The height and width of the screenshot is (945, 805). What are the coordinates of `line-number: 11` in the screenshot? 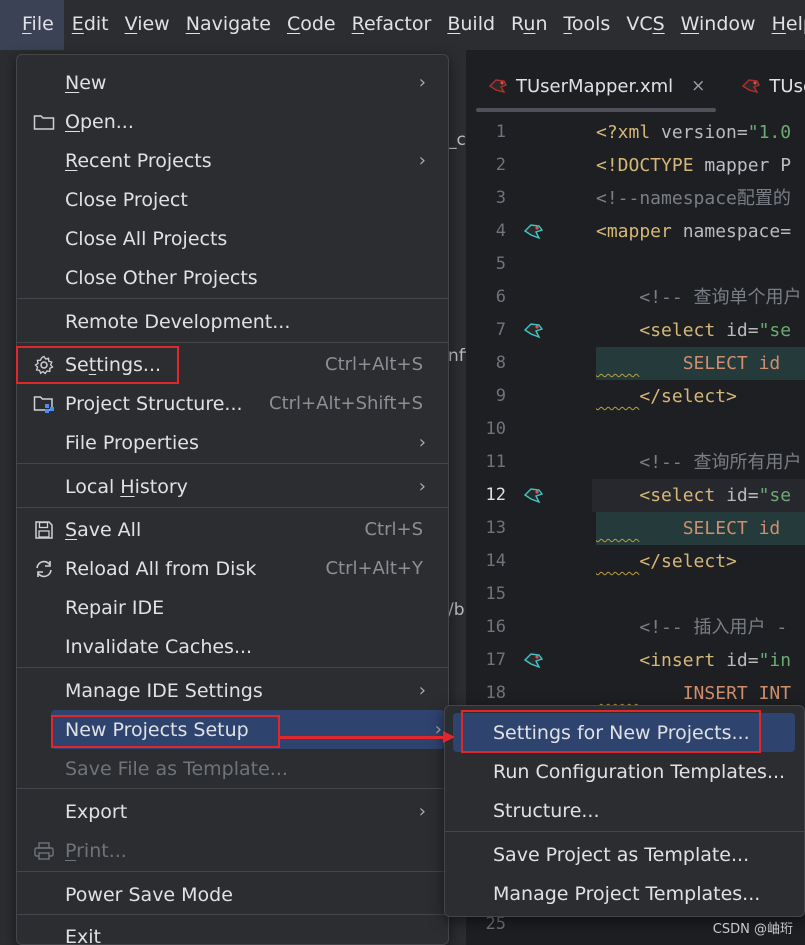 It's located at (495, 462).